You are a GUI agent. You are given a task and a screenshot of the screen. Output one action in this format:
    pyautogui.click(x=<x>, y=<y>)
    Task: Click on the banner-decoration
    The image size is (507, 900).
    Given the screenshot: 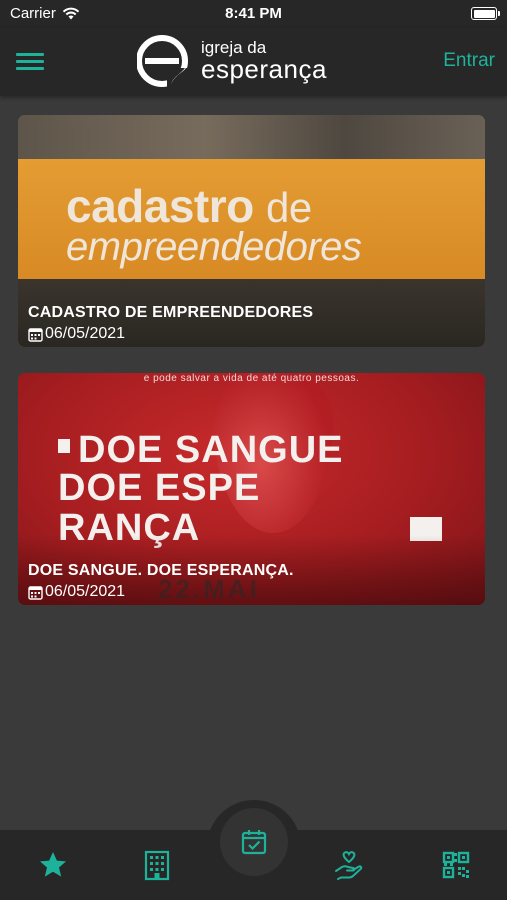 What is the action you would take?
    pyautogui.click(x=64, y=446)
    